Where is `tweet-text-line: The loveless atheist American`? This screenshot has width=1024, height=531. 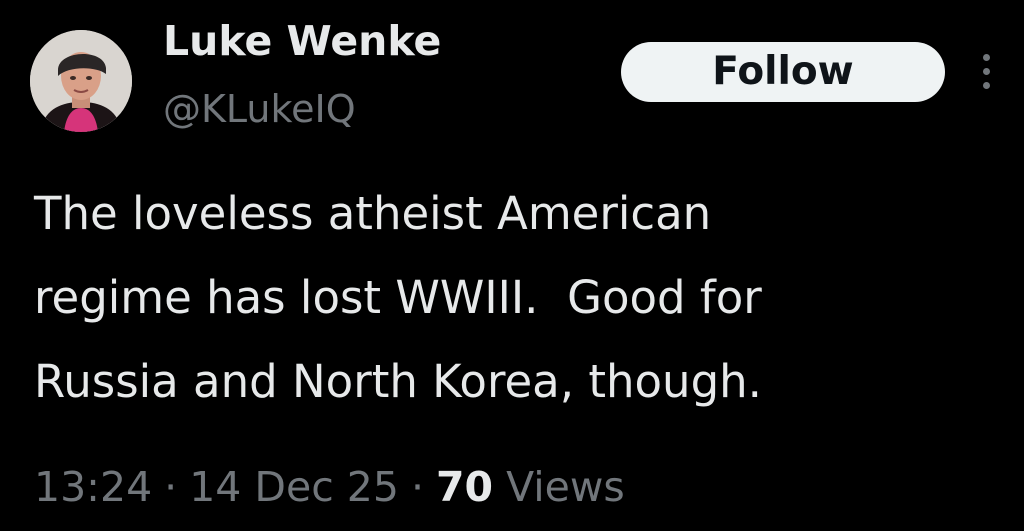
tweet-text-line: The loveless atheist American is located at coordinates (373, 213).